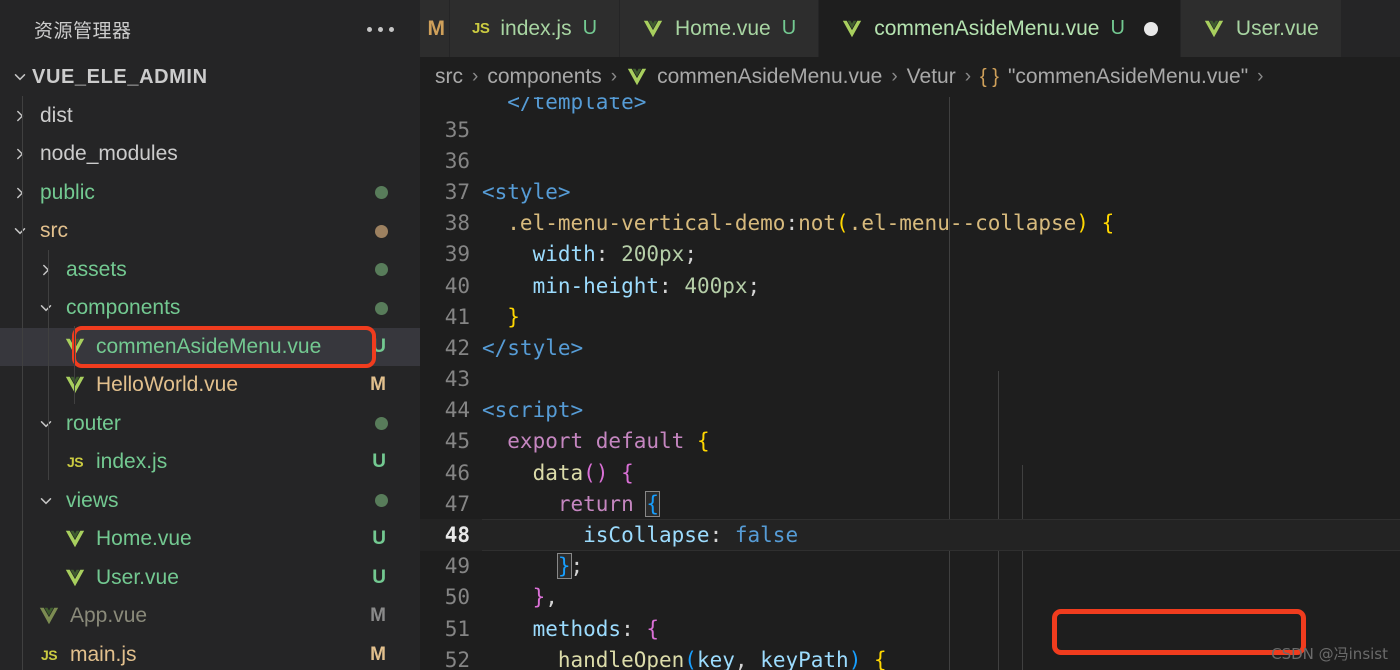  What do you see at coordinates (210, 653) in the screenshot?
I see `tree-item: JS main.js M` at bounding box center [210, 653].